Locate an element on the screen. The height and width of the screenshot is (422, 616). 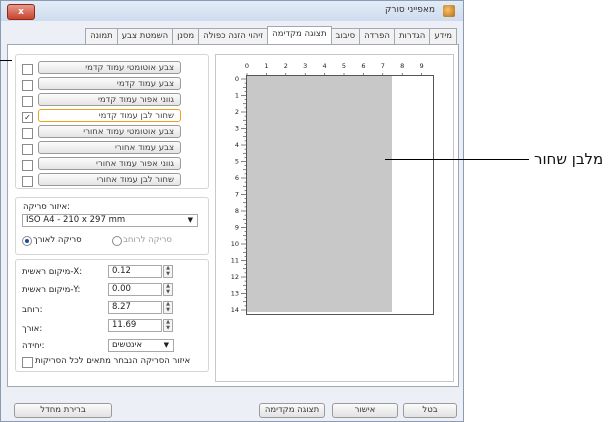
portrait-radio is located at coordinates (27, 241).